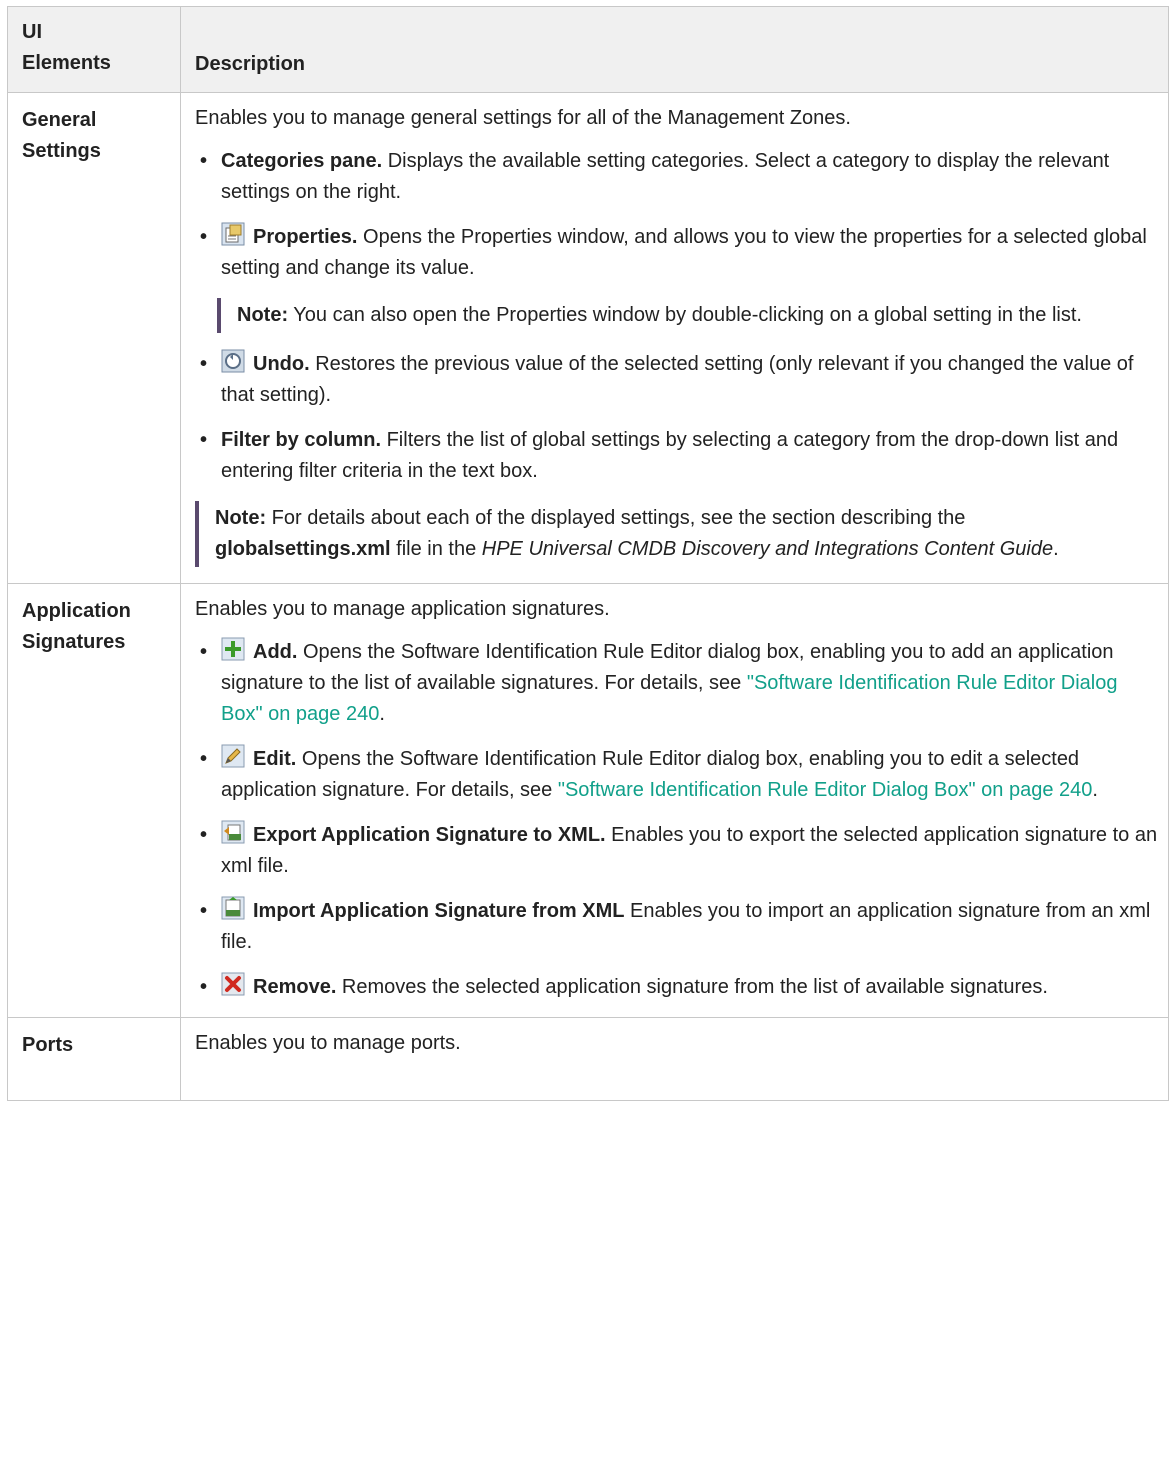 This screenshot has height=1471, width=1169. Describe the element at coordinates (94, 338) in the screenshot. I see `row-label-general-settings: General Settings` at that location.